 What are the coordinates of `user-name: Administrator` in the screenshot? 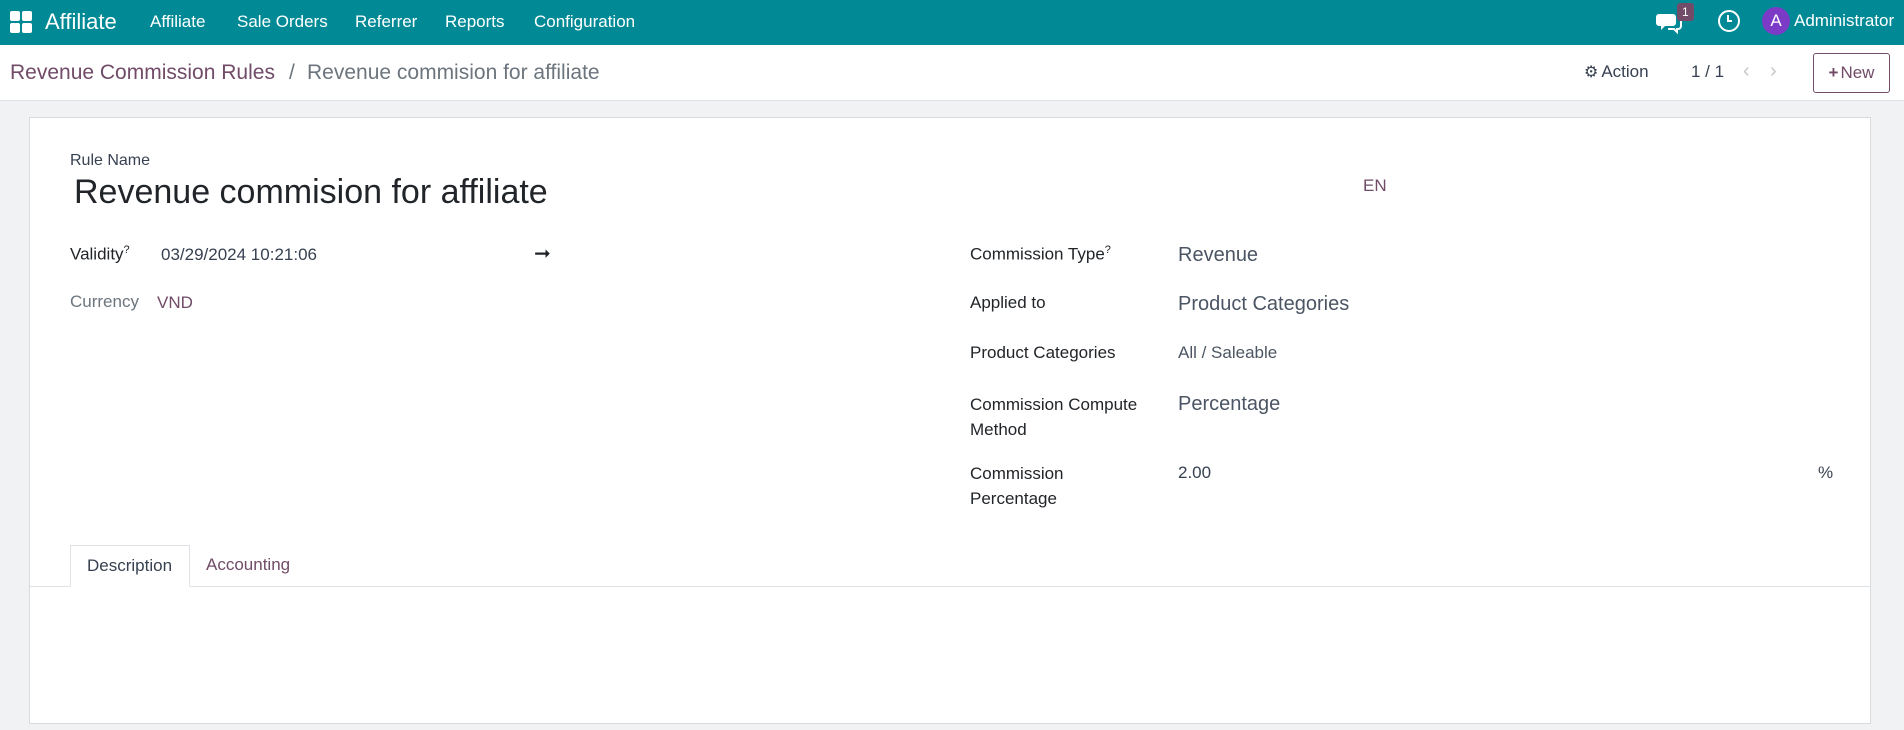 It's located at (1844, 21).